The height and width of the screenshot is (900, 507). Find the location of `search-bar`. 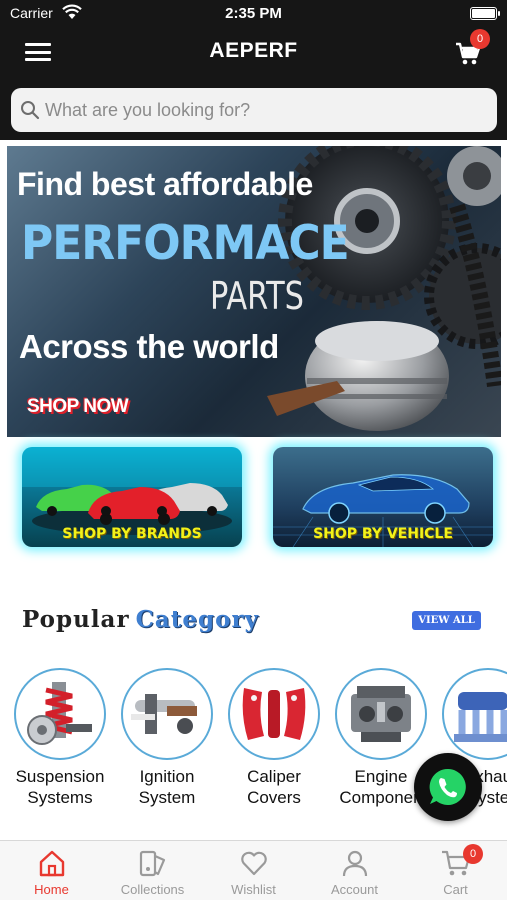

search-bar is located at coordinates (254, 110).